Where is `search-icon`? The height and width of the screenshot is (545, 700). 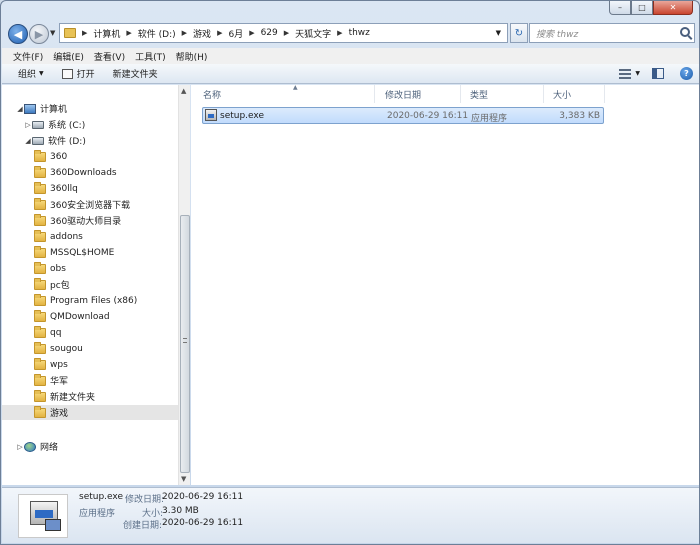 search-icon is located at coordinates (685, 32).